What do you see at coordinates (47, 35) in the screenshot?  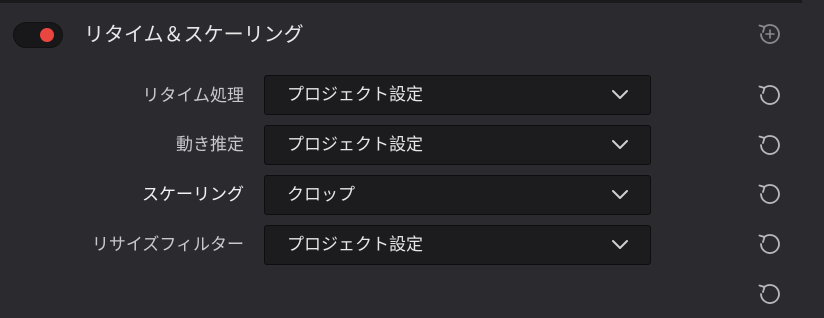 I see `toggle-knob` at bounding box center [47, 35].